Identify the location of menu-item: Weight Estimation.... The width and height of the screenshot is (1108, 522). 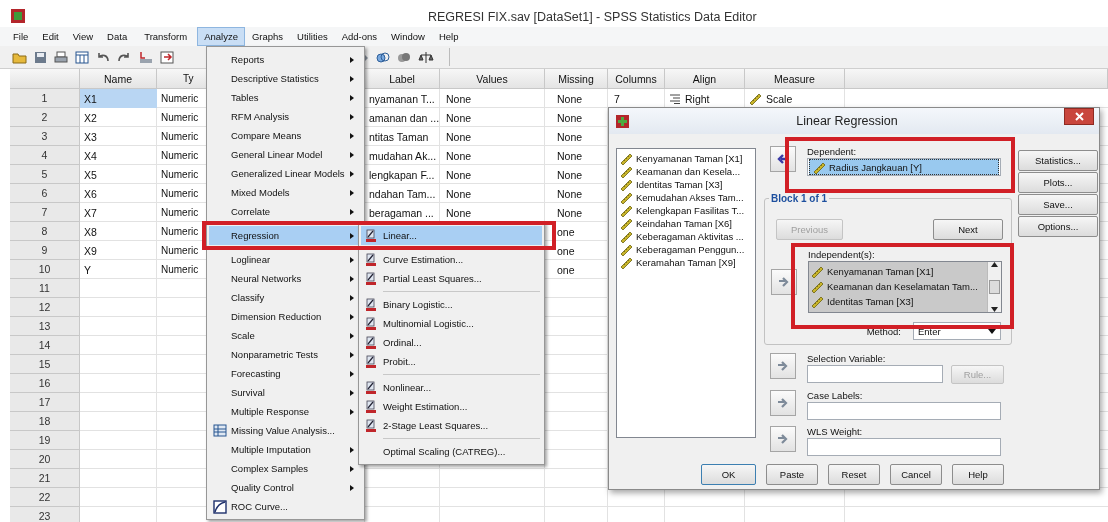
(451, 406).